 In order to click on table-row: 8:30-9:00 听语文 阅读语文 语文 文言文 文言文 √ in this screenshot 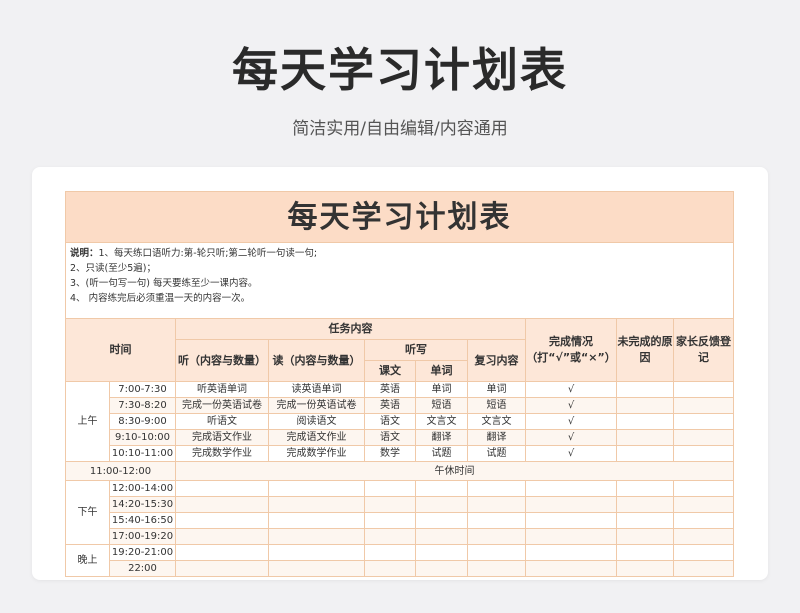, I will do `click(400, 421)`.